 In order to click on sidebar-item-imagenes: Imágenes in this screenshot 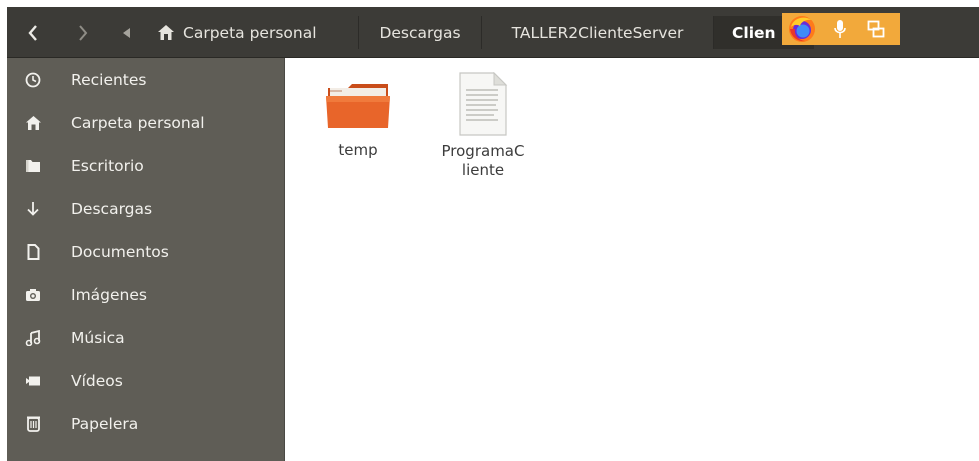, I will do `click(145, 294)`.